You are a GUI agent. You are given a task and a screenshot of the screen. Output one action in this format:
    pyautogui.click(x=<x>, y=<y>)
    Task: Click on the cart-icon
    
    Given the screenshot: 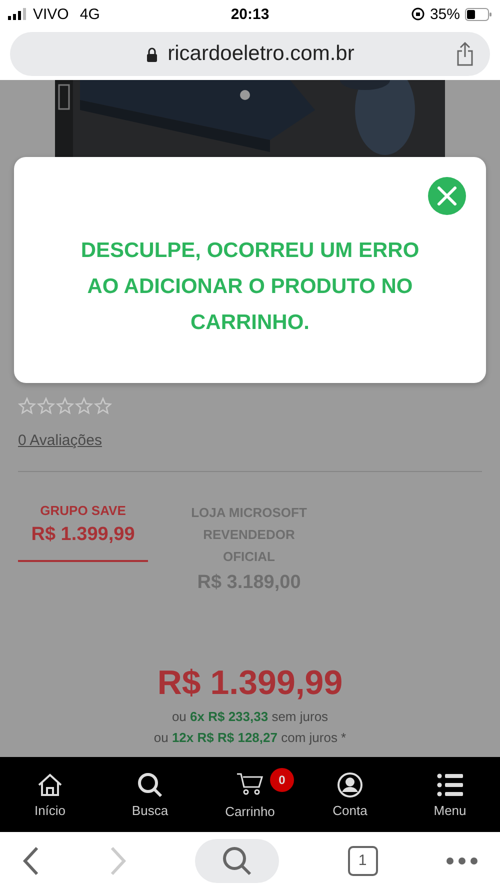 What is the action you would take?
    pyautogui.click(x=250, y=784)
    